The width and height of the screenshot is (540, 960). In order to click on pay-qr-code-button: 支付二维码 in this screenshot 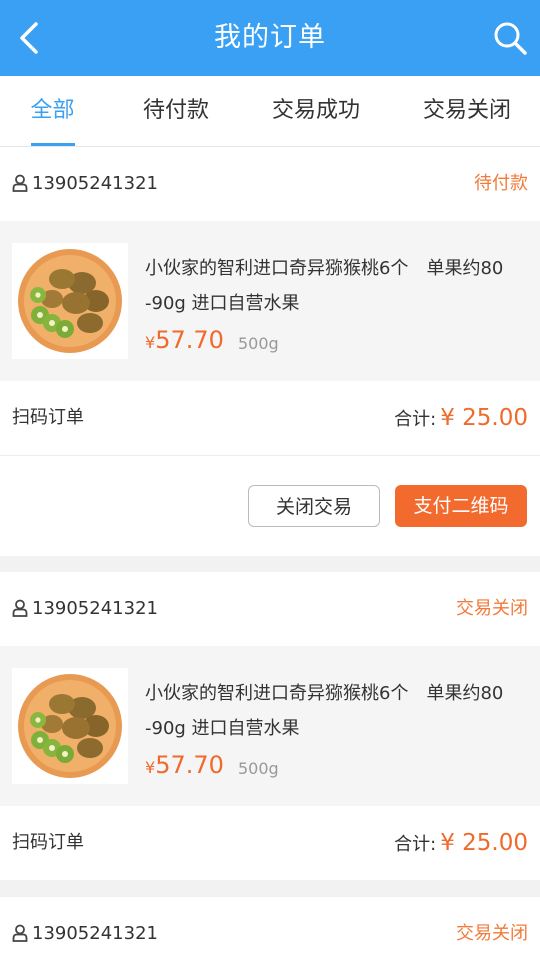, I will do `click(461, 506)`.